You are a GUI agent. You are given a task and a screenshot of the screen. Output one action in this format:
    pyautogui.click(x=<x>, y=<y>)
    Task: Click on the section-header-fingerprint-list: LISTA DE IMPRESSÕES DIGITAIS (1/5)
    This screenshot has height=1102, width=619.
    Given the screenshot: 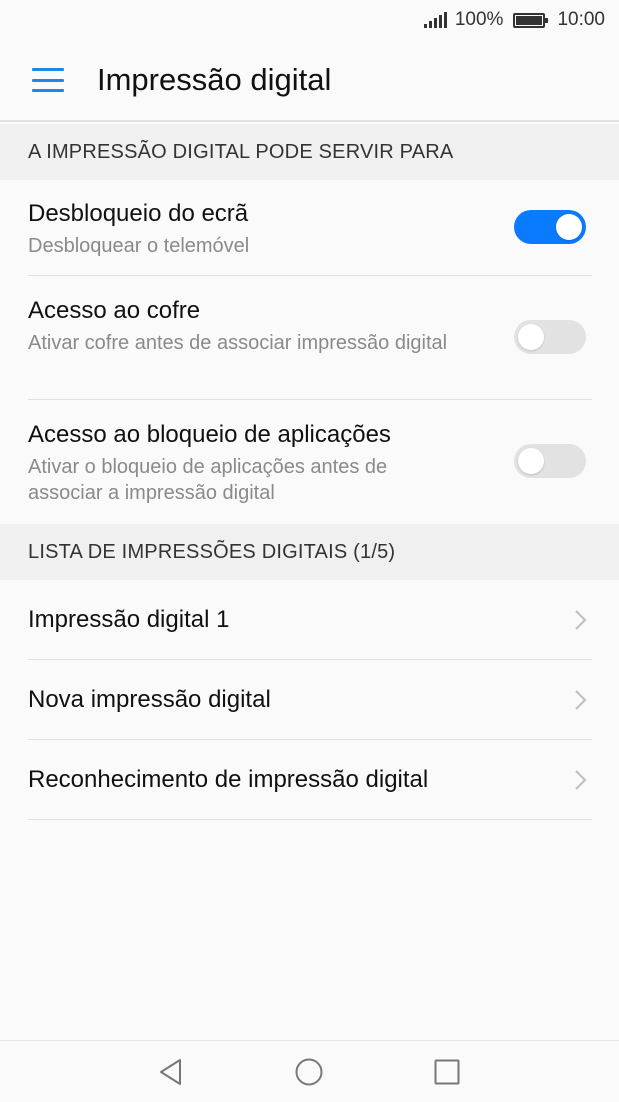 What is the action you would take?
    pyautogui.click(x=309, y=552)
    